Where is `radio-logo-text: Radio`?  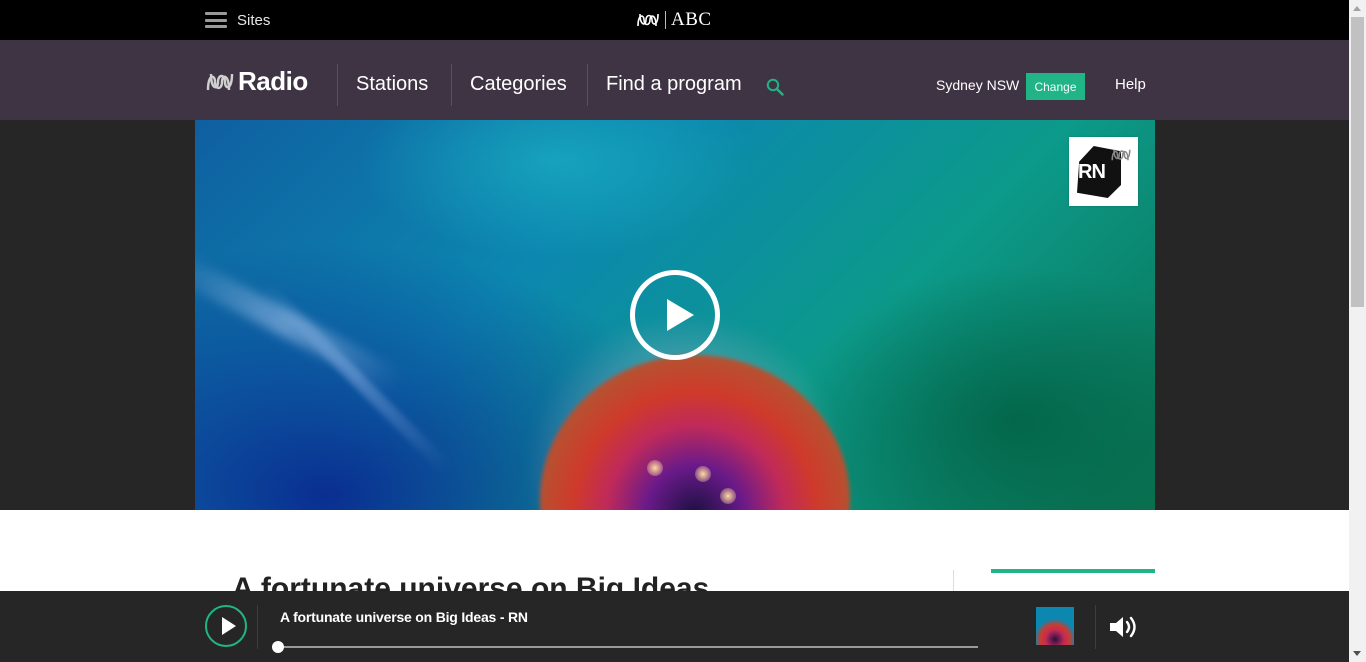 radio-logo-text: Radio is located at coordinates (273, 81).